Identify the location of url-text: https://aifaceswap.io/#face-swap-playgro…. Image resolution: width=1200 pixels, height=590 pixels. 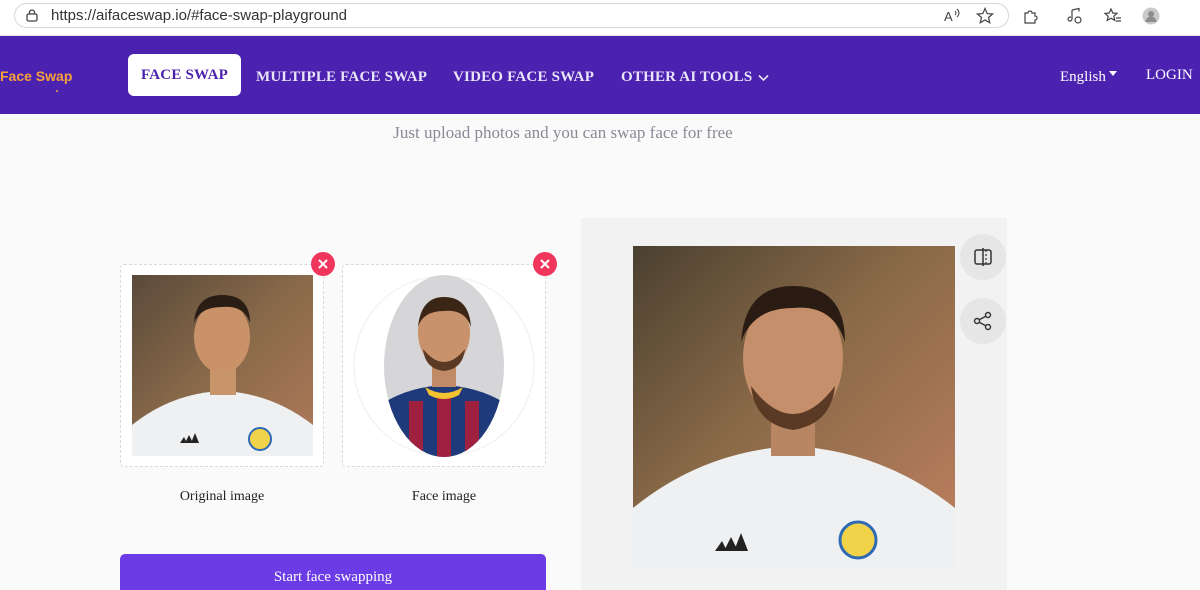
(199, 15).